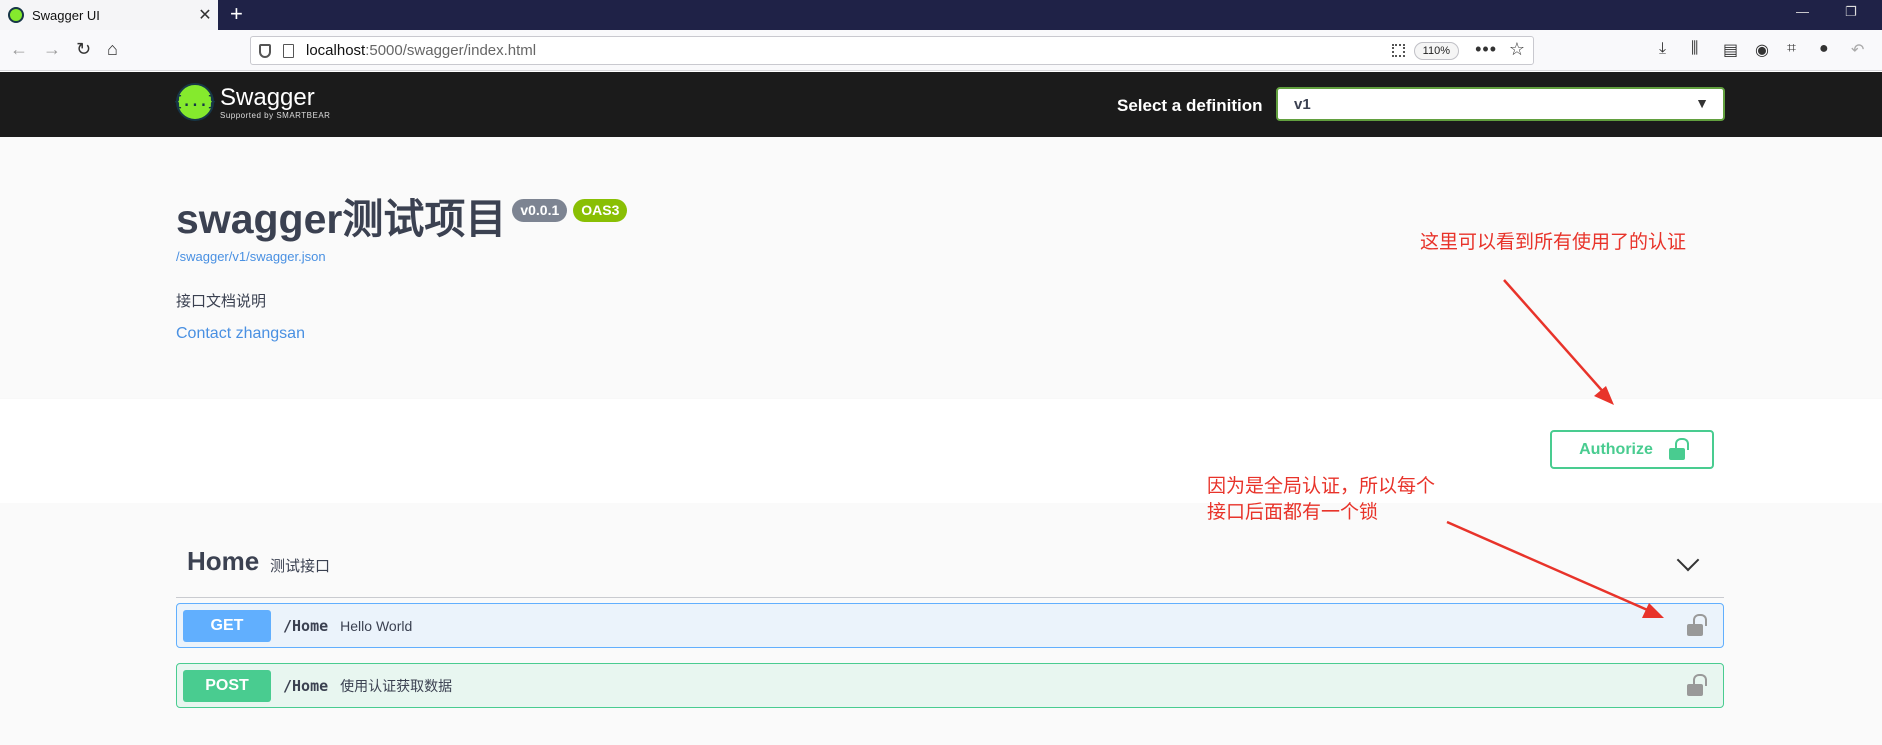  What do you see at coordinates (1824, 49) in the screenshot?
I see `chat-icon: ●` at bounding box center [1824, 49].